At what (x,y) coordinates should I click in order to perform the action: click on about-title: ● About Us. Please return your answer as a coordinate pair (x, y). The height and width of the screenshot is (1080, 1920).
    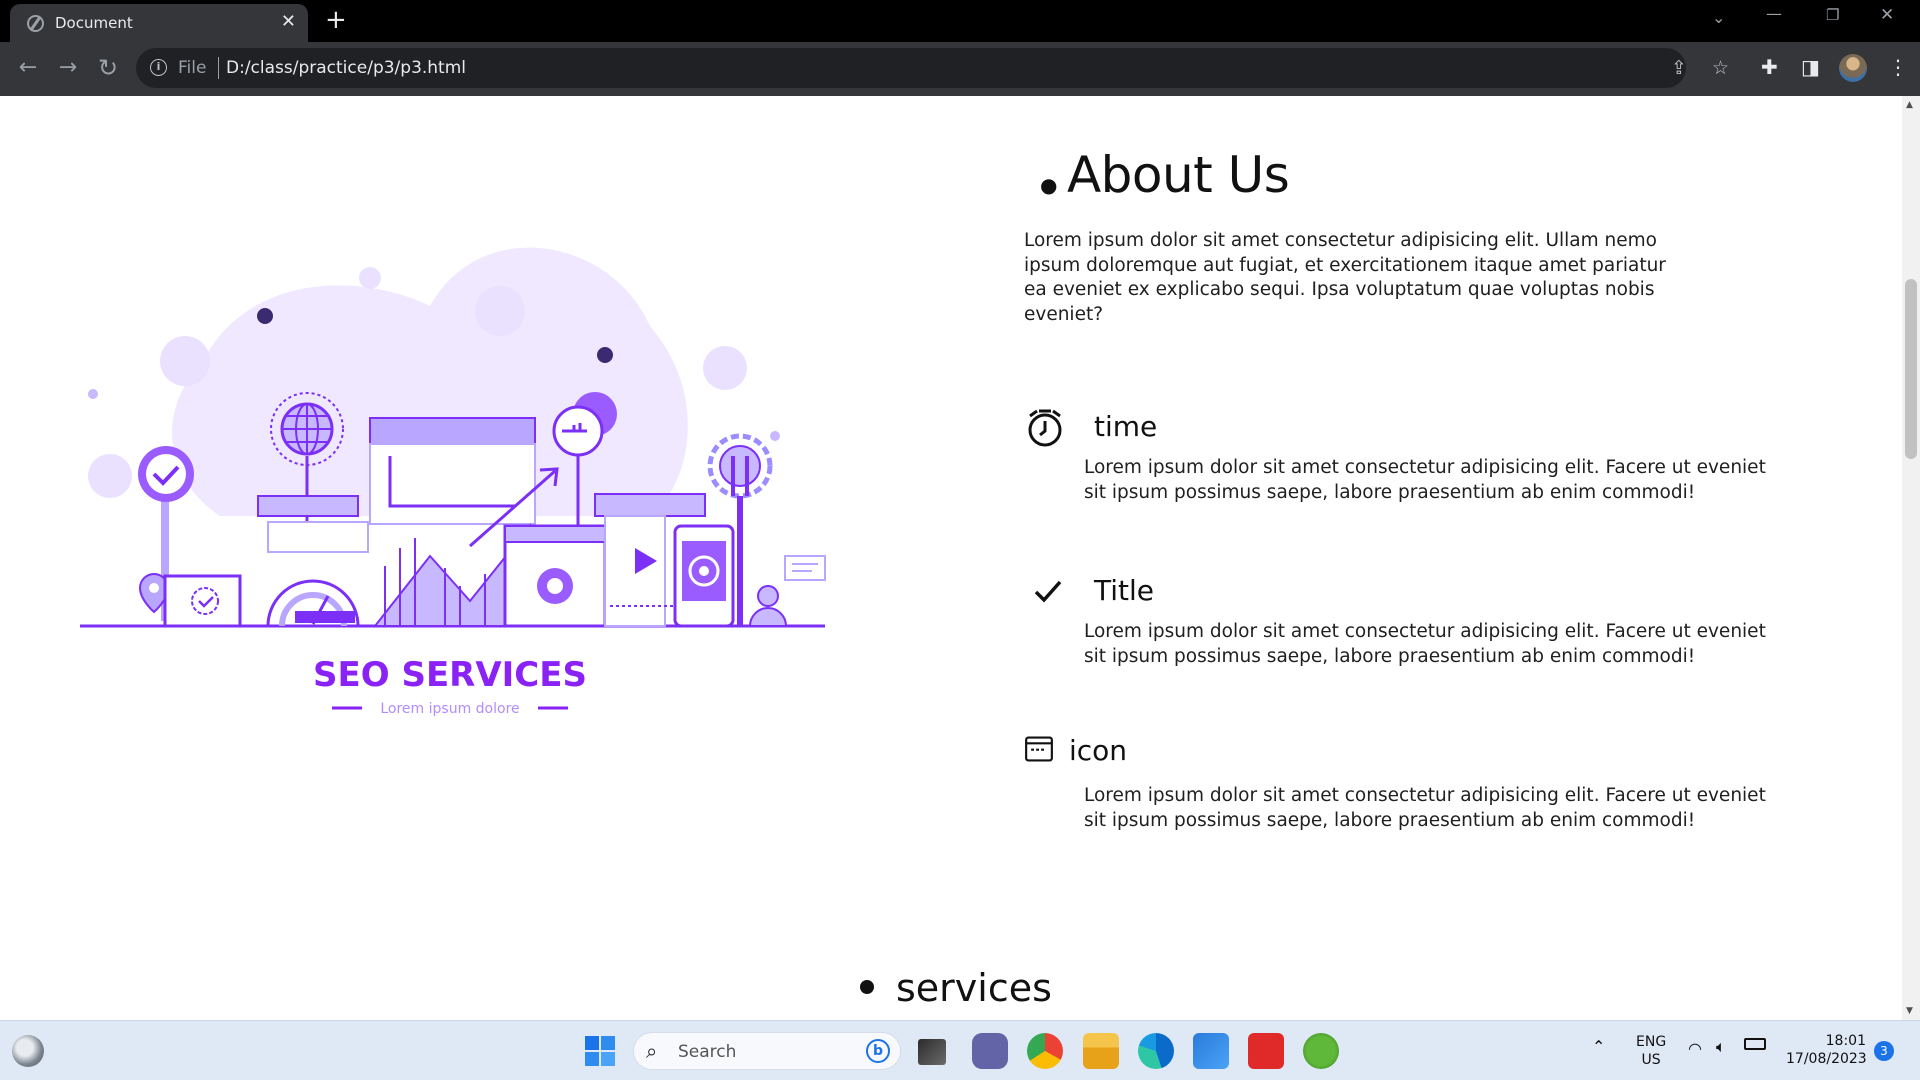
    Looking at the image, I should click on (1165, 175).